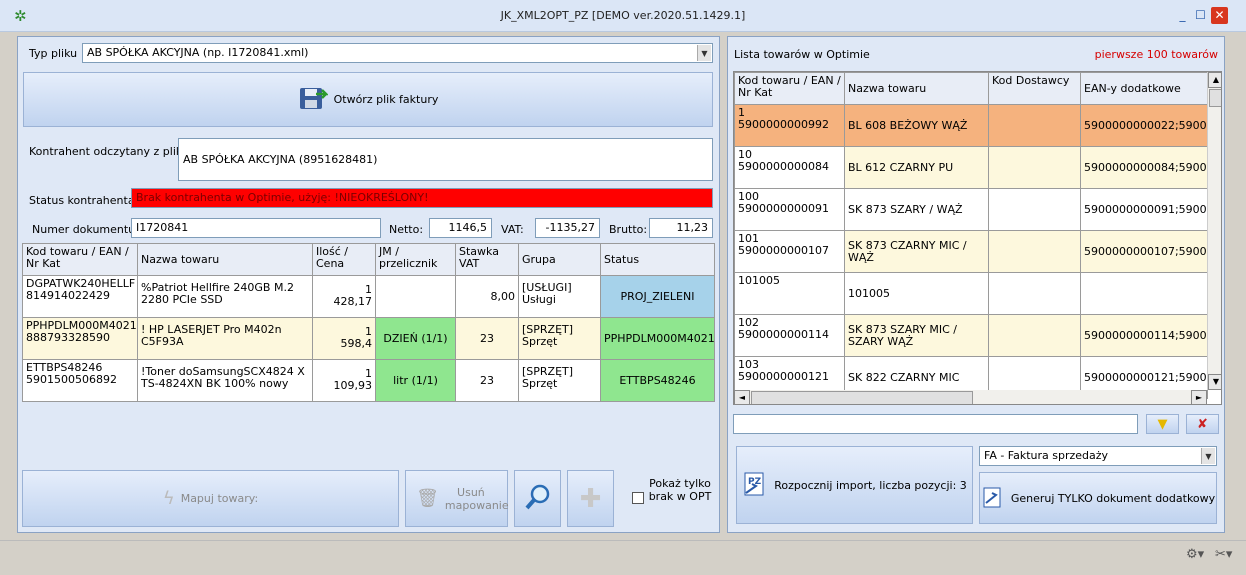  Describe the element at coordinates (789, 293) in the screenshot. I see `cell-code: 101005` at that location.